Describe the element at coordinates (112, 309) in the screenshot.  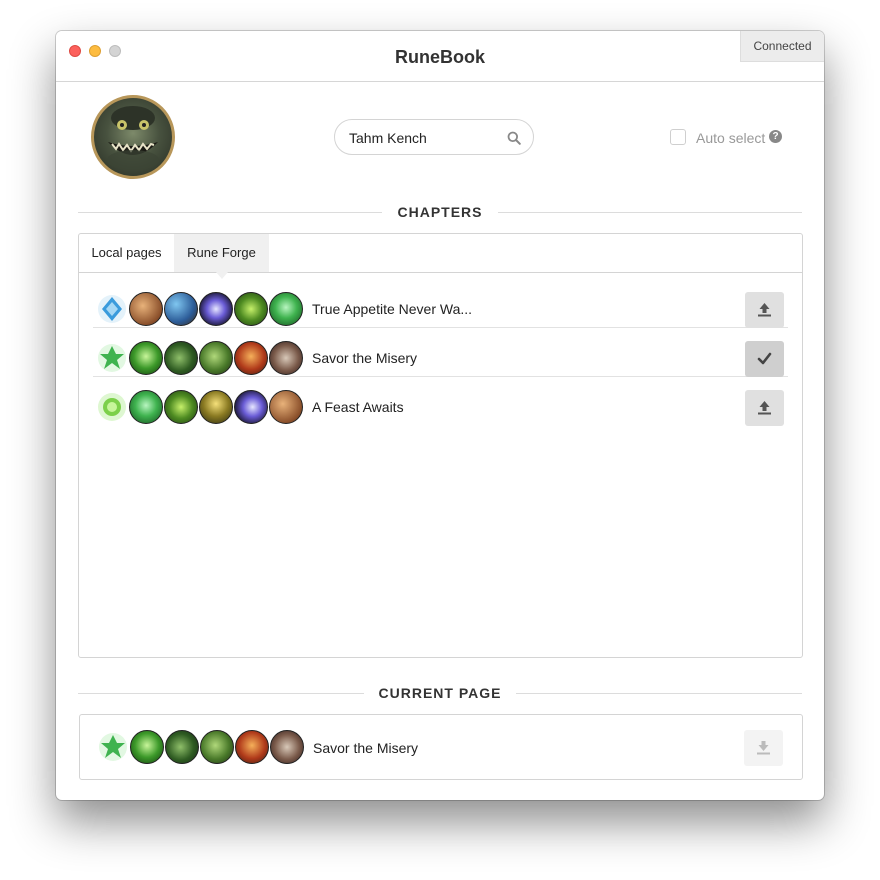
I see `precision-keystone-icon` at that location.